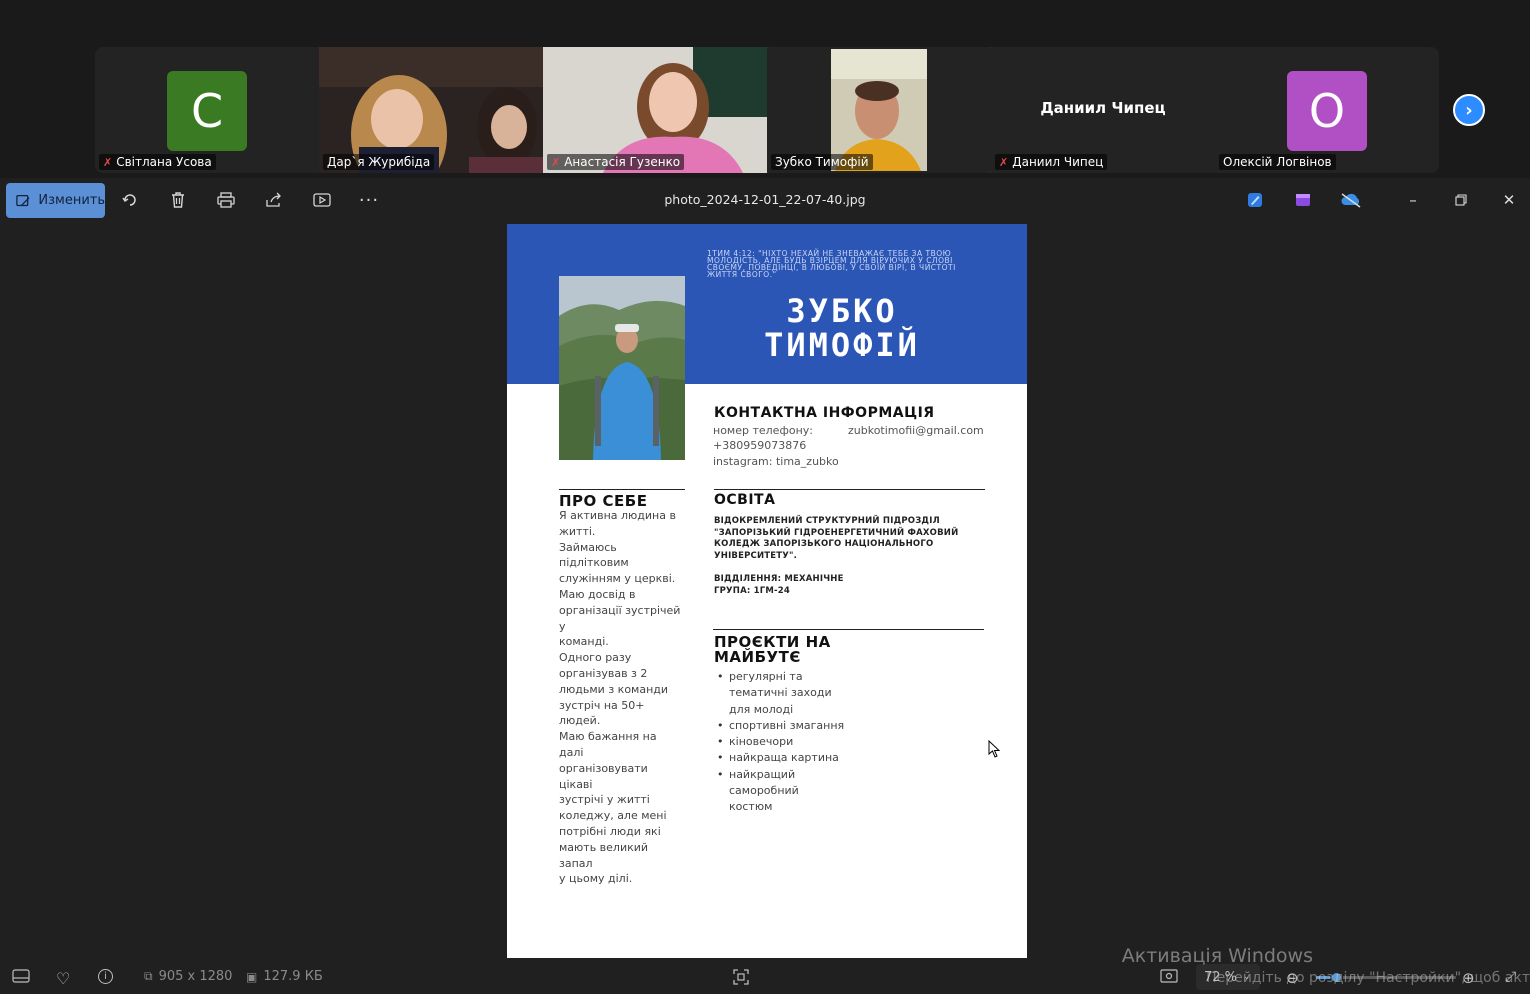 The image size is (1530, 994). I want to click on department-text: ВІДДІЛЕННЯ: МЕХАНІЧНЕ, so click(779, 579).